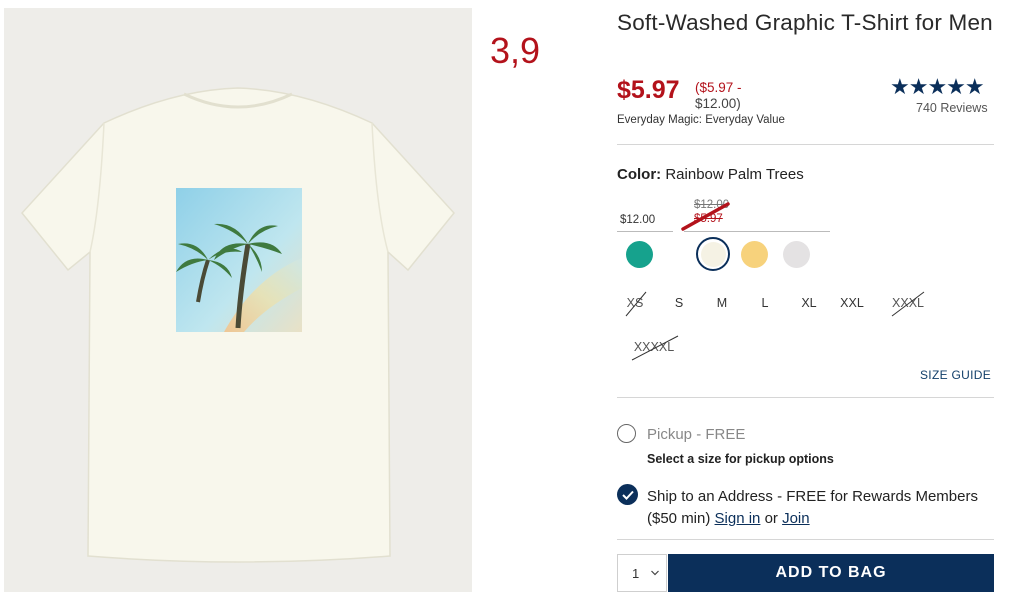 The height and width of the screenshot is (592, 1026). I want to click on quantity-select: 1, so click(642, 573).